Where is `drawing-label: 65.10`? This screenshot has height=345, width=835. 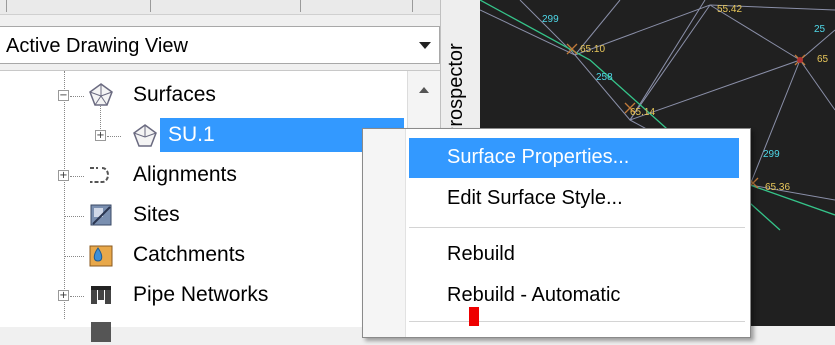 drawing-label: 65.10 is located at coordinates (592, 49).